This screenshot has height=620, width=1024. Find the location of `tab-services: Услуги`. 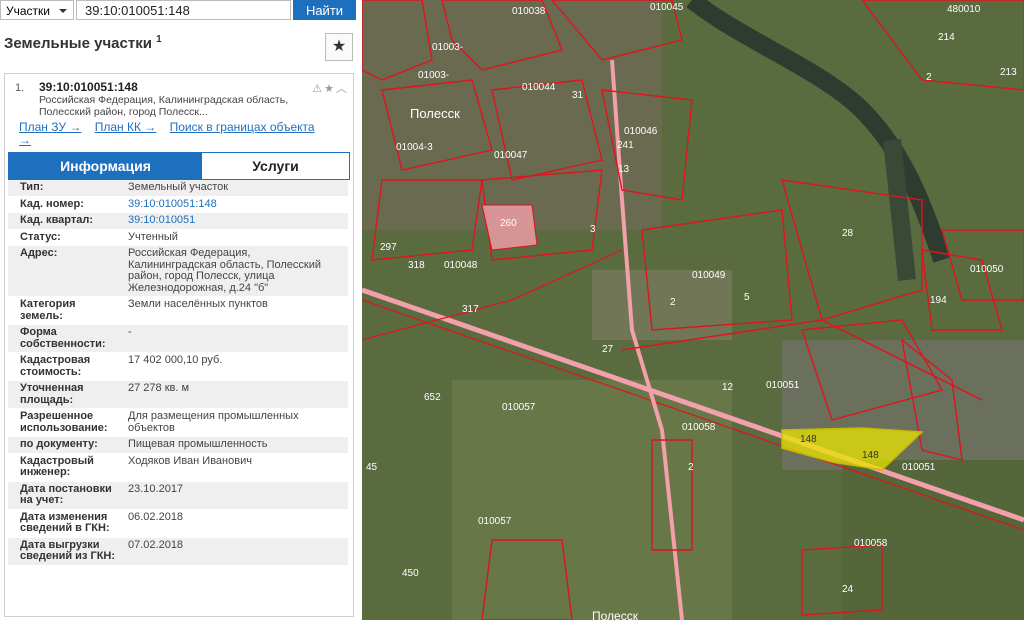

tab-services: Услуги is located at coordinates (275, 166).